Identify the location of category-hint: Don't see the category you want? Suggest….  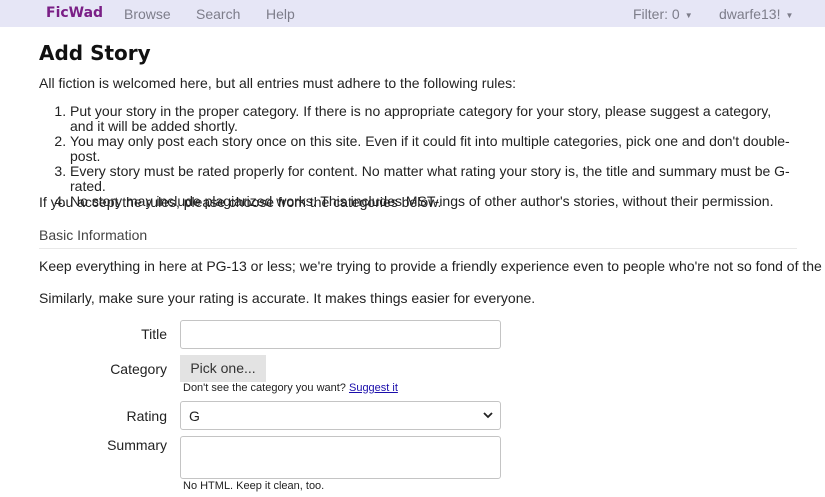
(290, 388).